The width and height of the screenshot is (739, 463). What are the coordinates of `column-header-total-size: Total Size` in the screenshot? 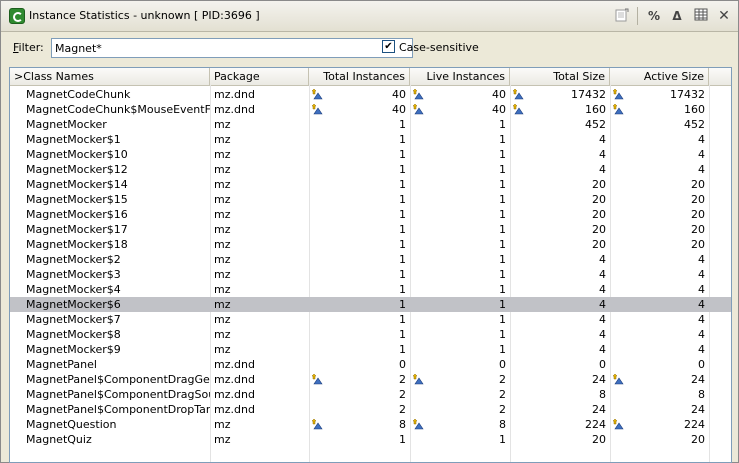 It's located at (560, 76).